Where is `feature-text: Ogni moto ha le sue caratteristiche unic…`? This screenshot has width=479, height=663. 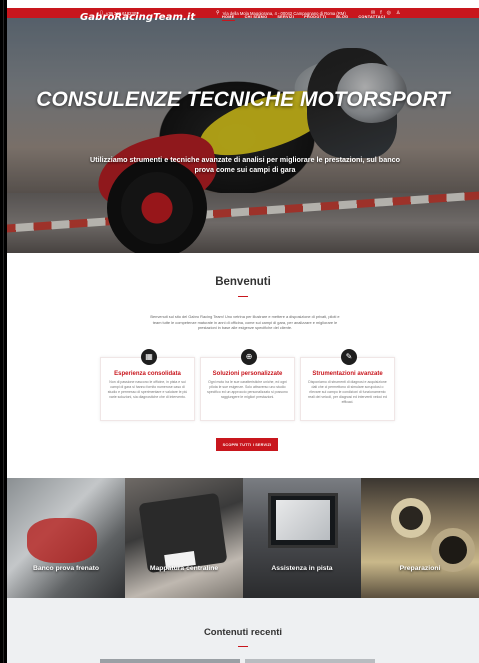 feature-text: Ogni moto ha le sue caratteristiche unic… is located at coordinates (247, 389).